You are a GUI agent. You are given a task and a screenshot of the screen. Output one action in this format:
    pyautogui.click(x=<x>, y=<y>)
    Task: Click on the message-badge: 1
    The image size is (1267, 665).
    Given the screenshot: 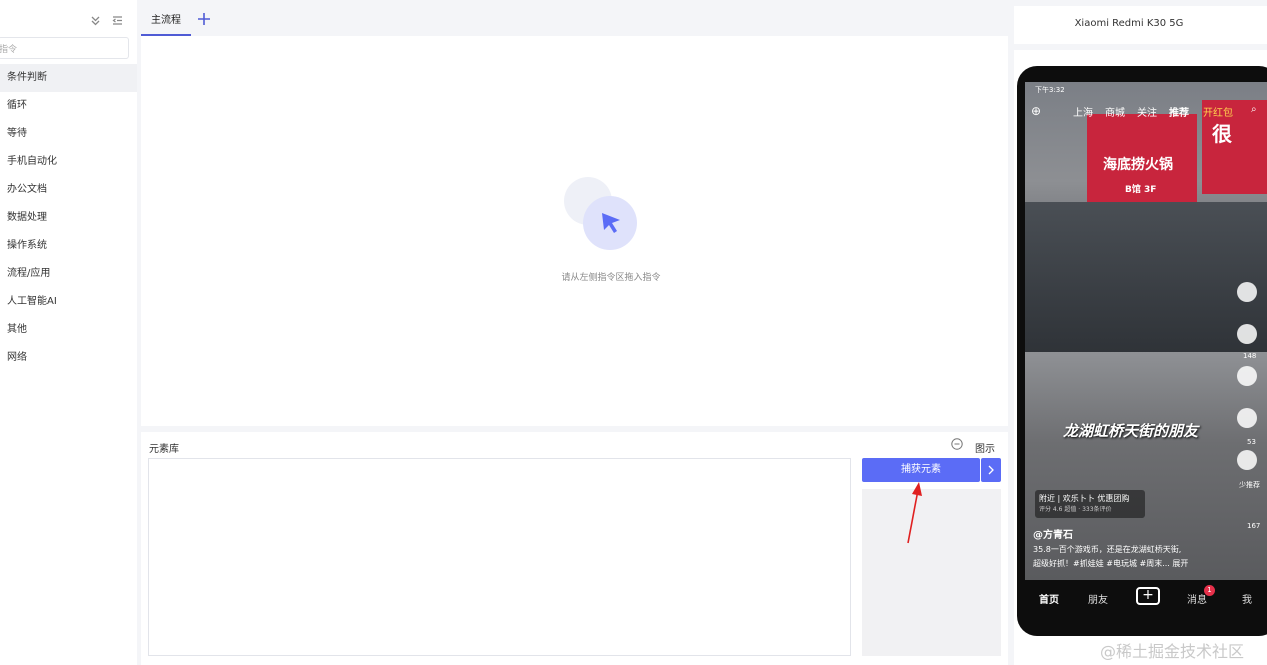 What is the action you would take?
    pyautogui.click(x=1209, y=590)
    